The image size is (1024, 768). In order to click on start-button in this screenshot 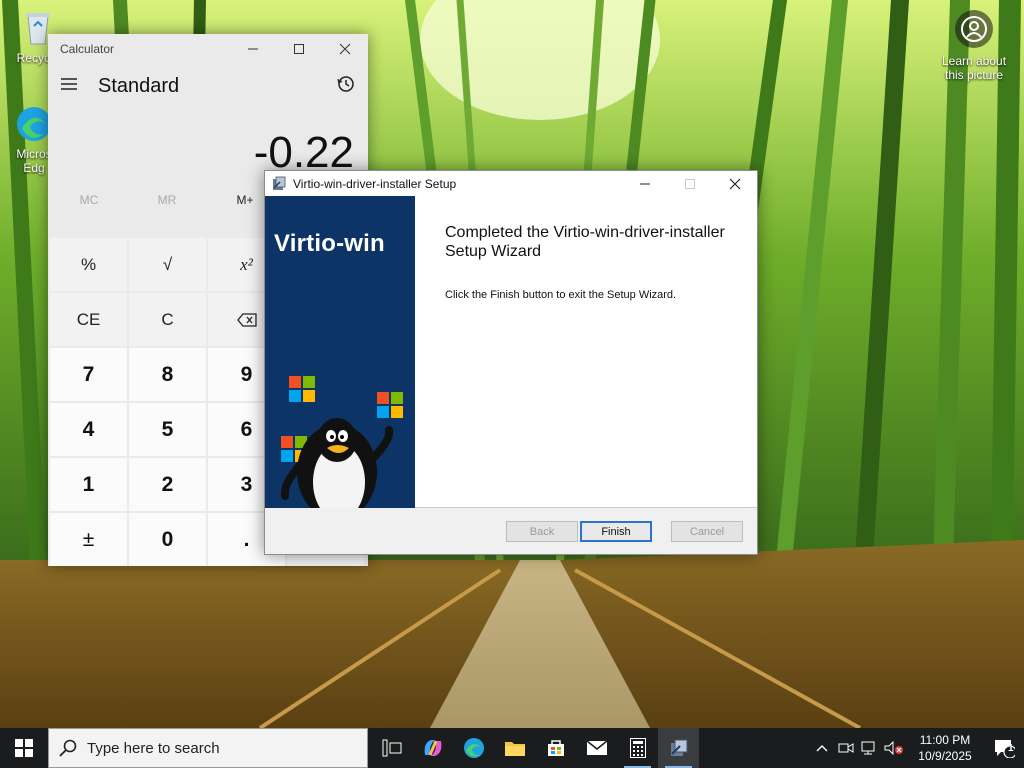, I will do `click(24, 748)`.